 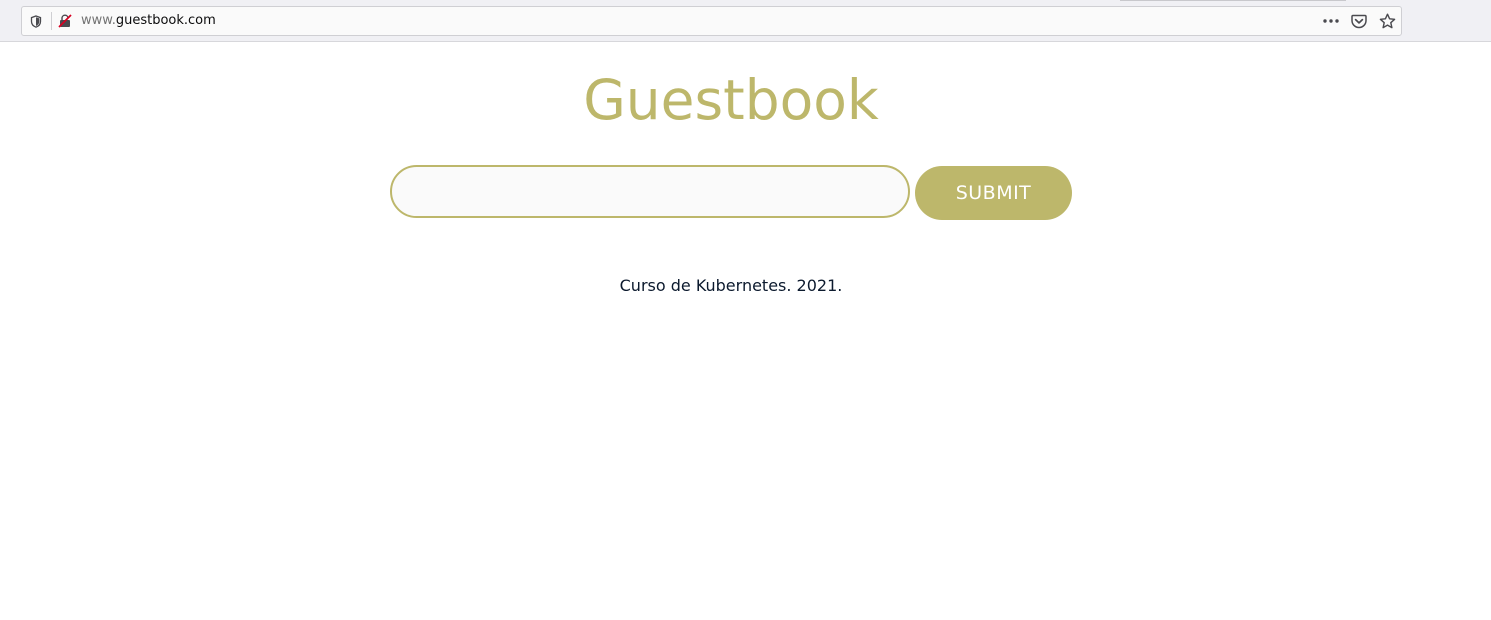 What do you see at coordinates (711, 21) in the screenshot?
I see `address-bar: www.guestbook.com` at bounding box center [711, 21].